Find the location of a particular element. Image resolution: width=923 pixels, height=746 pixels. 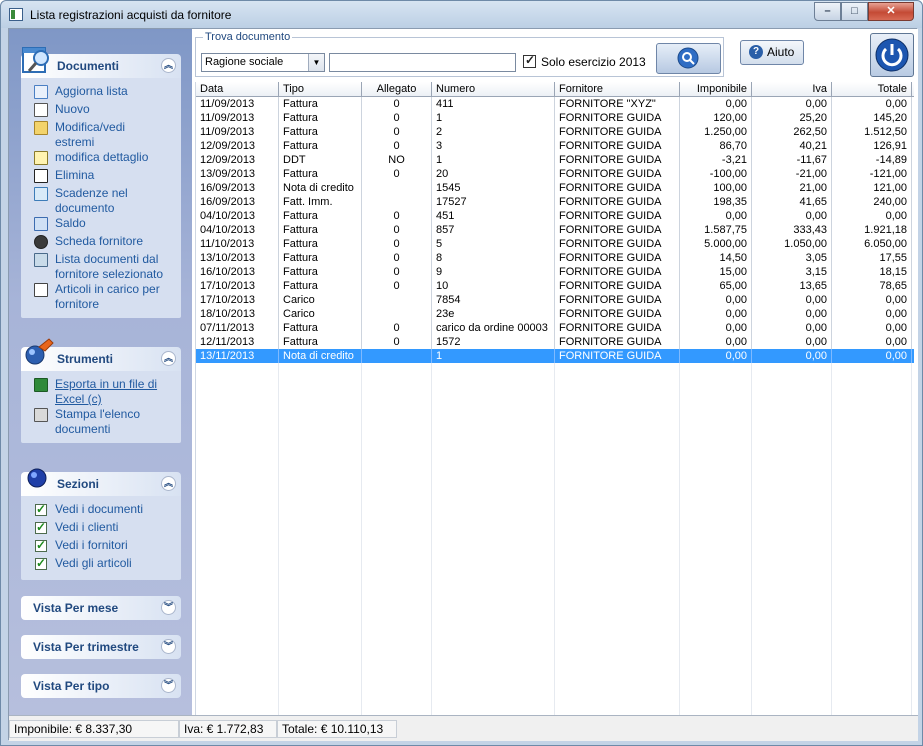

cell-data: 12/09/2013 is located at coordinates (237, 160).